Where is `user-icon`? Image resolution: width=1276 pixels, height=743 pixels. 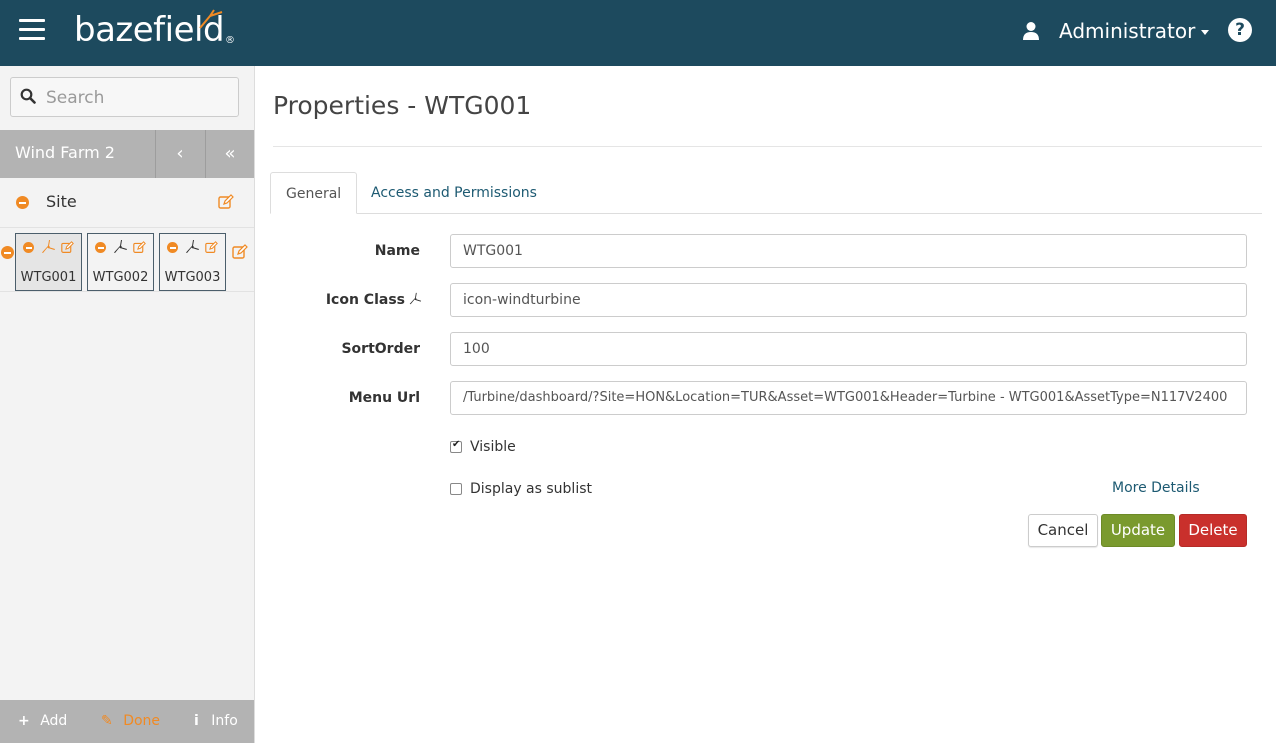 user-icon is located at coordinates (1031, 31).